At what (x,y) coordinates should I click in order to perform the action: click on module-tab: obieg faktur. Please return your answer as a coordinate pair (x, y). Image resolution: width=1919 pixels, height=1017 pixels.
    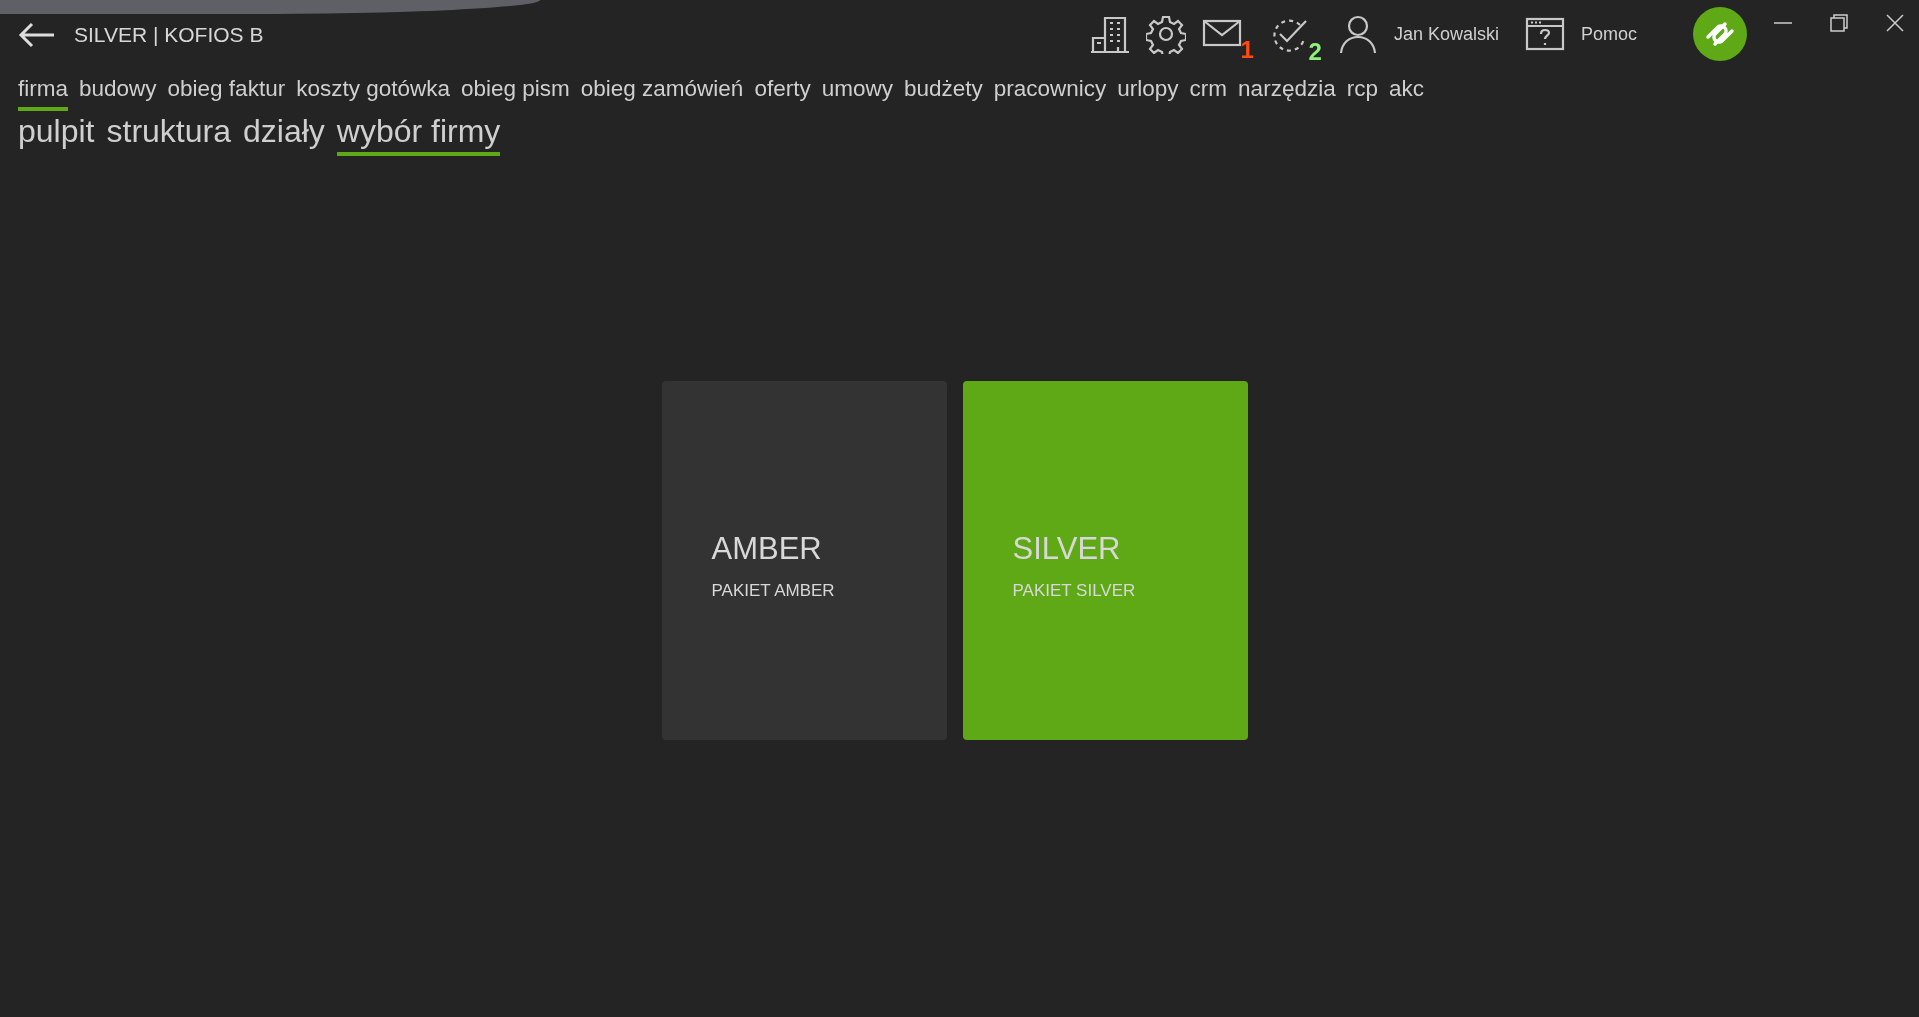
    Looking at the image, I should click on (226, 93).